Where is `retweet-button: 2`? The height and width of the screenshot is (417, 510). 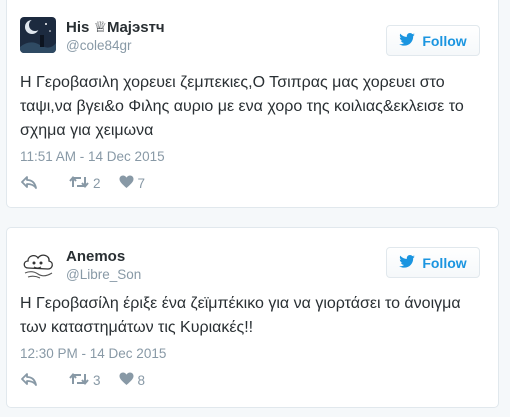 retweet-button: 2 is located at coordinates (85, 183).